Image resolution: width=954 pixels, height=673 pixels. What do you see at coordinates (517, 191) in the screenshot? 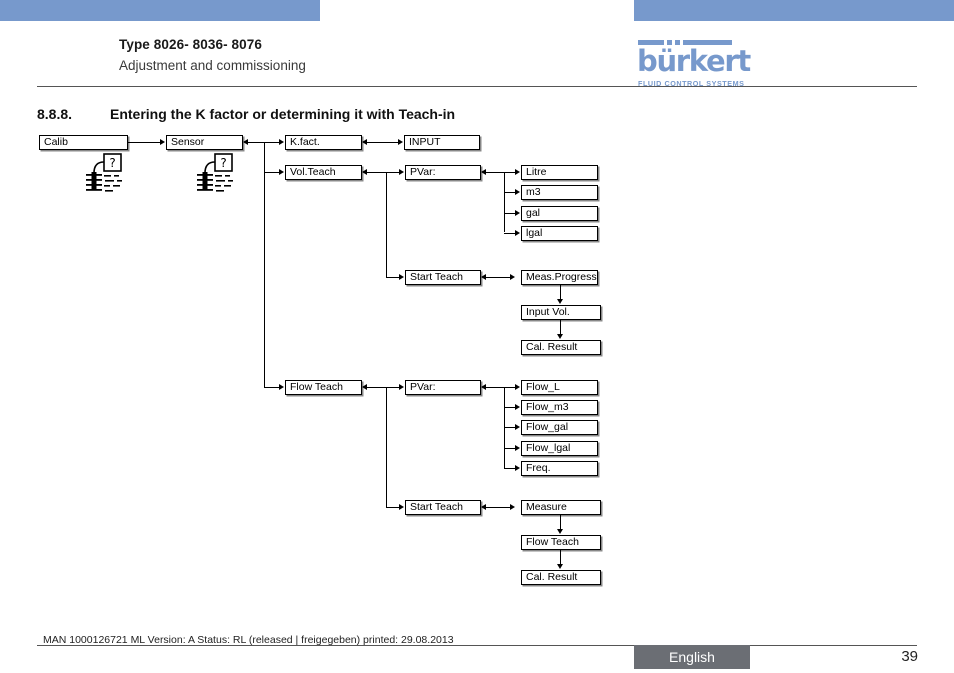
I see `arrow-to-m3` at bounding box center [517, 191].